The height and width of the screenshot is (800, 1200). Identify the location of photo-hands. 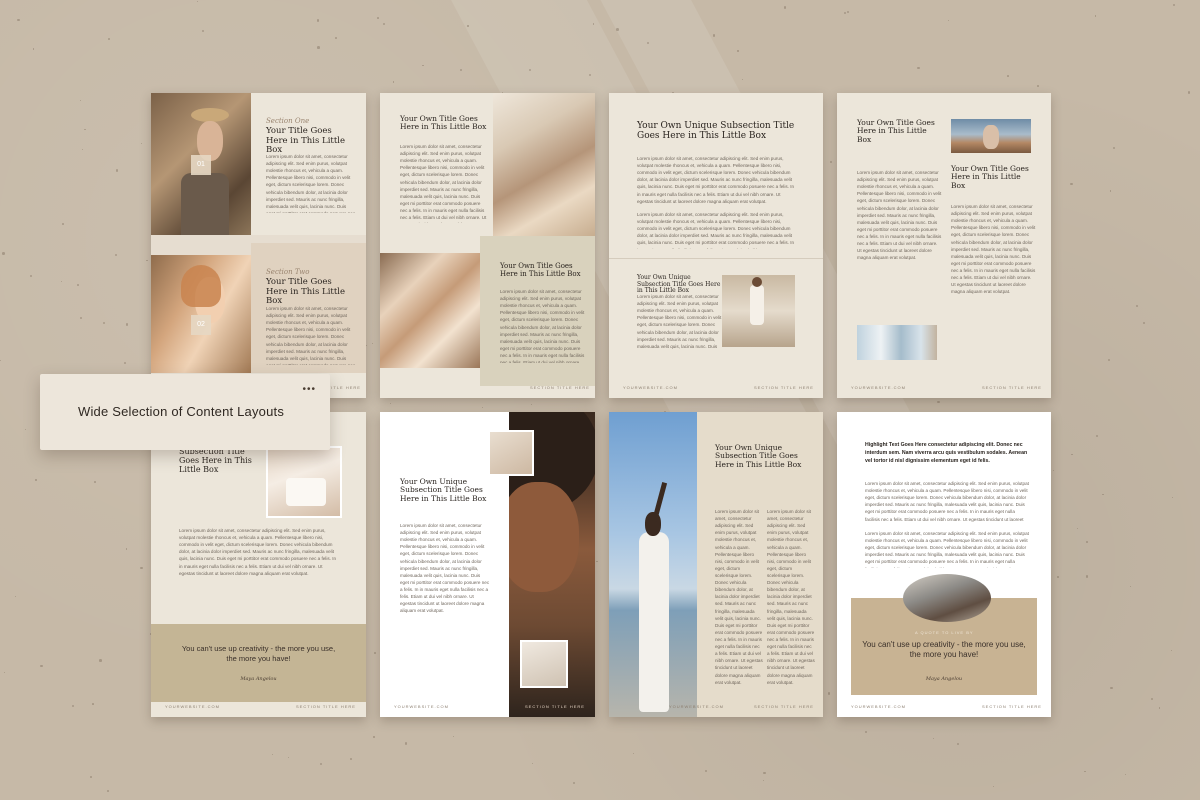
(304, 482).